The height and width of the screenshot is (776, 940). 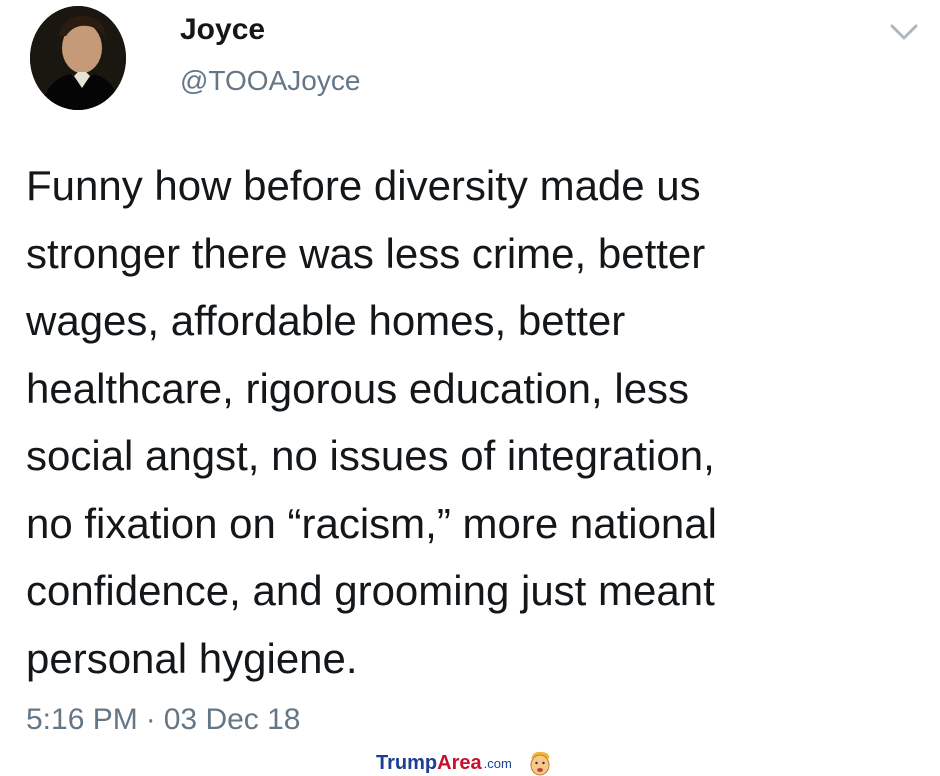 I want to click on tweet-time: 5:16 PM, so click(x=82, y=719).